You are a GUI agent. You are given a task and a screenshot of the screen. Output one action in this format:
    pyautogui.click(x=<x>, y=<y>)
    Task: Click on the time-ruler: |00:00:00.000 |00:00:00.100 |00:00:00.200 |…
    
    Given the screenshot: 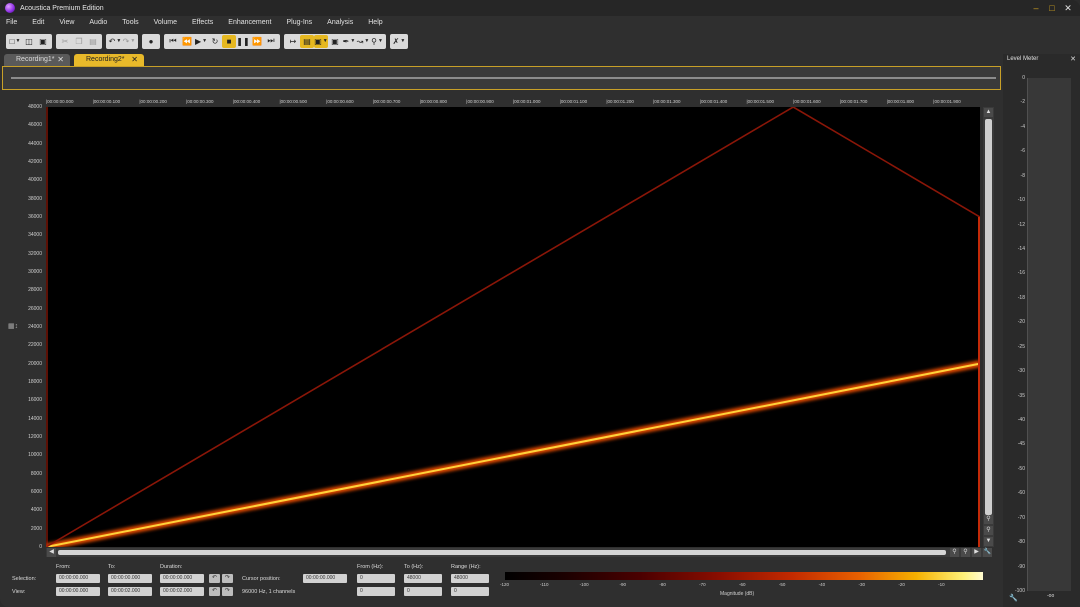 What is the action you would take?
    pyautogui.click(x=513, y=103)
    